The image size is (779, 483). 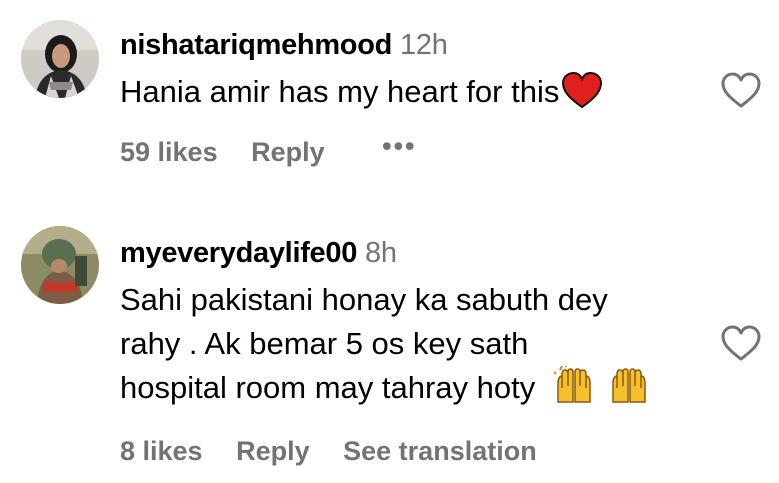 I want to click on username: myeverydaylife00 8h, so click(x=258, y=253).